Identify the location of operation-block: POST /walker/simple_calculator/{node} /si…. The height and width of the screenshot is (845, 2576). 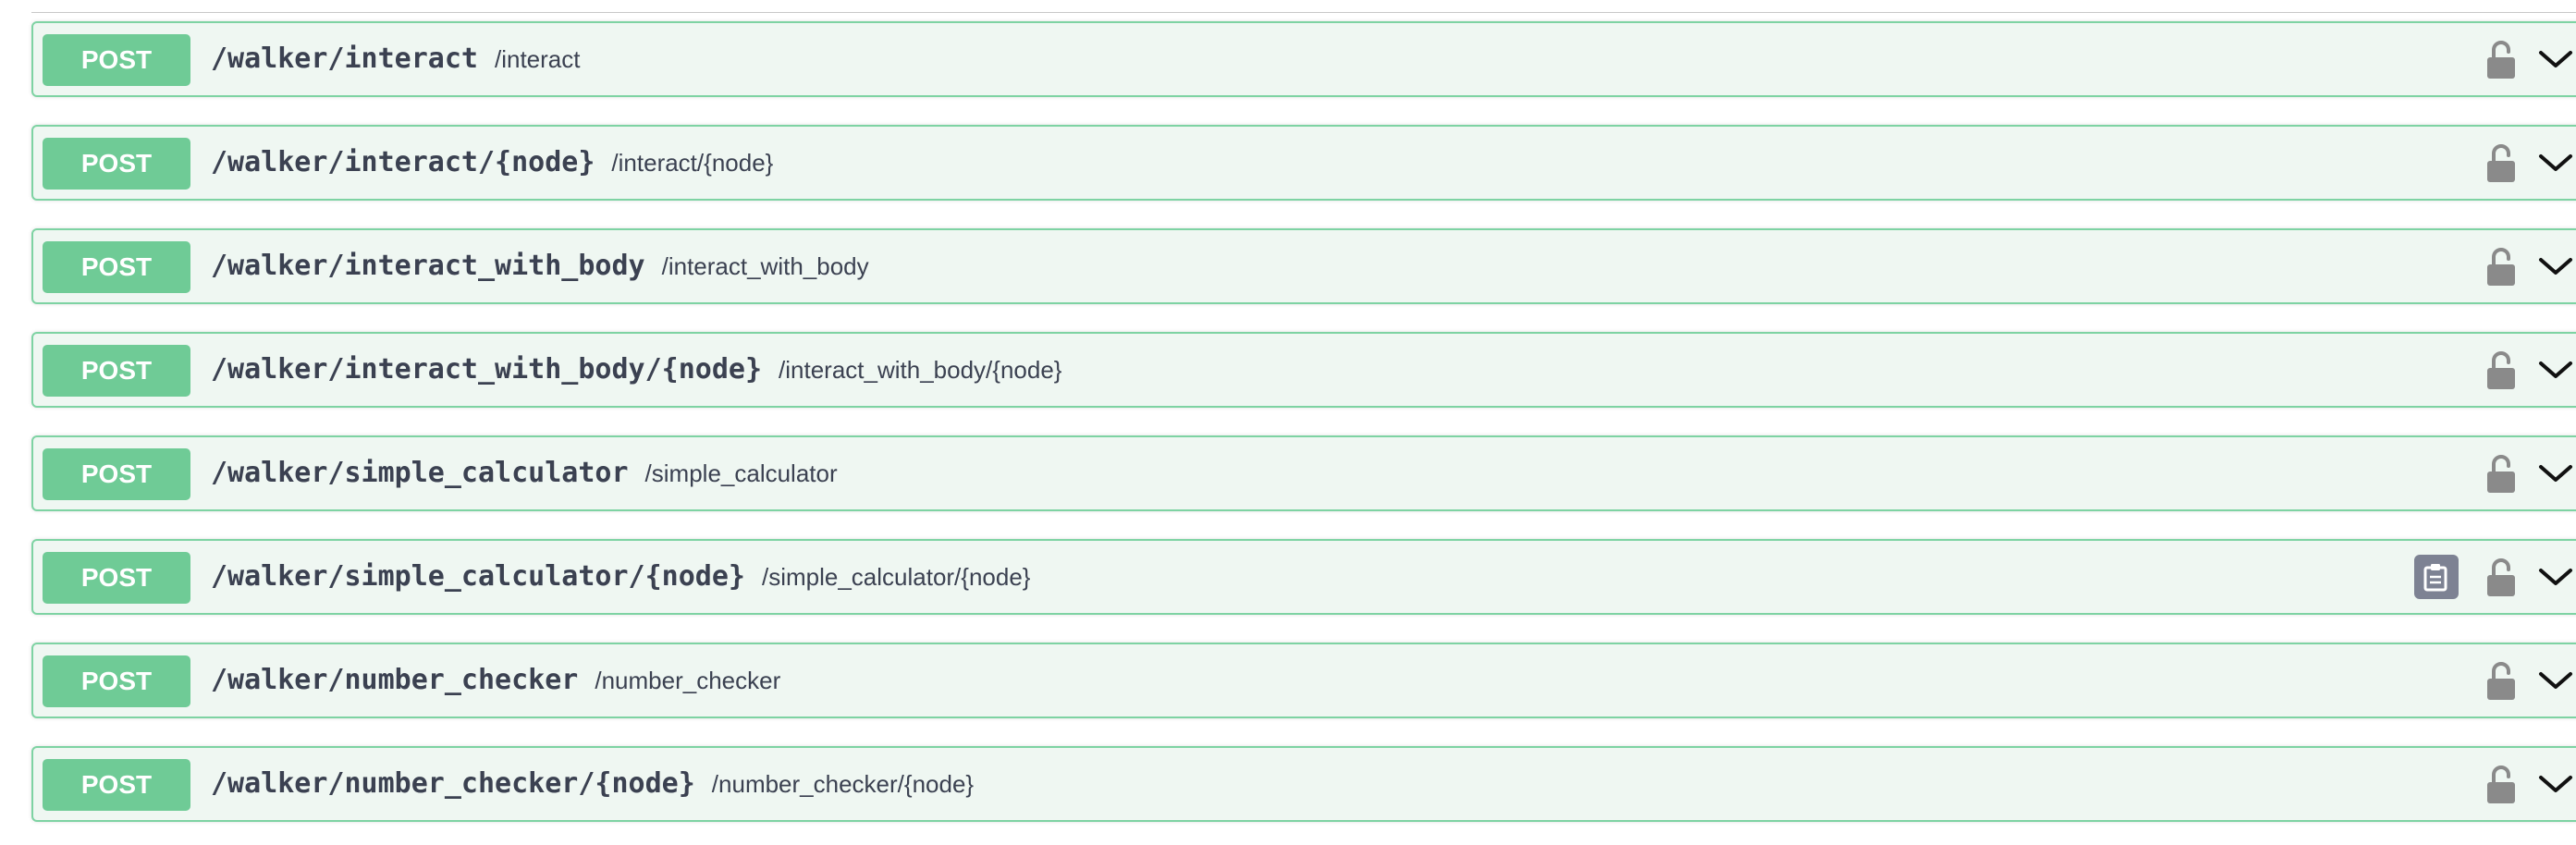
(1303, 577).